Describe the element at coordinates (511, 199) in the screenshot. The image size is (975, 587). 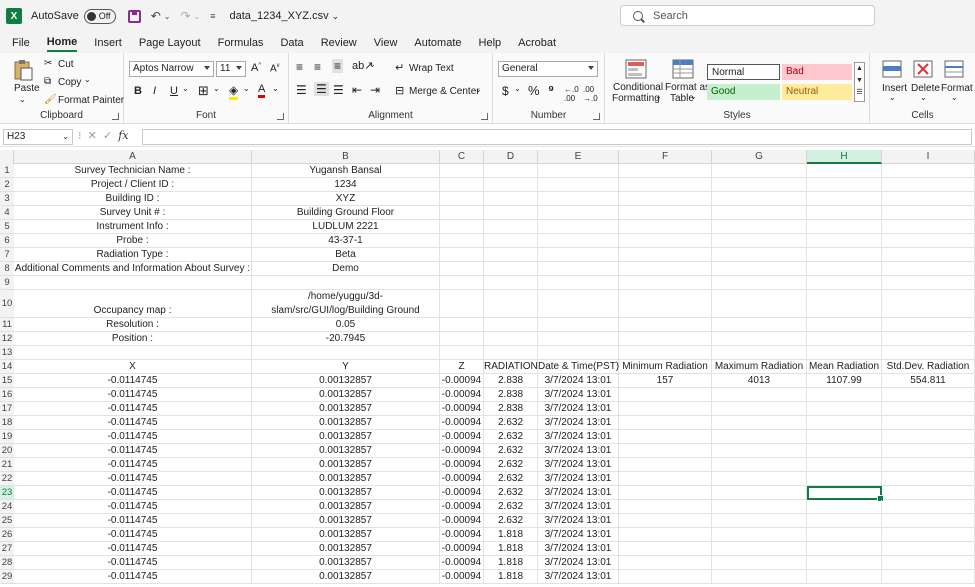
I see `cell-d3` at that location.